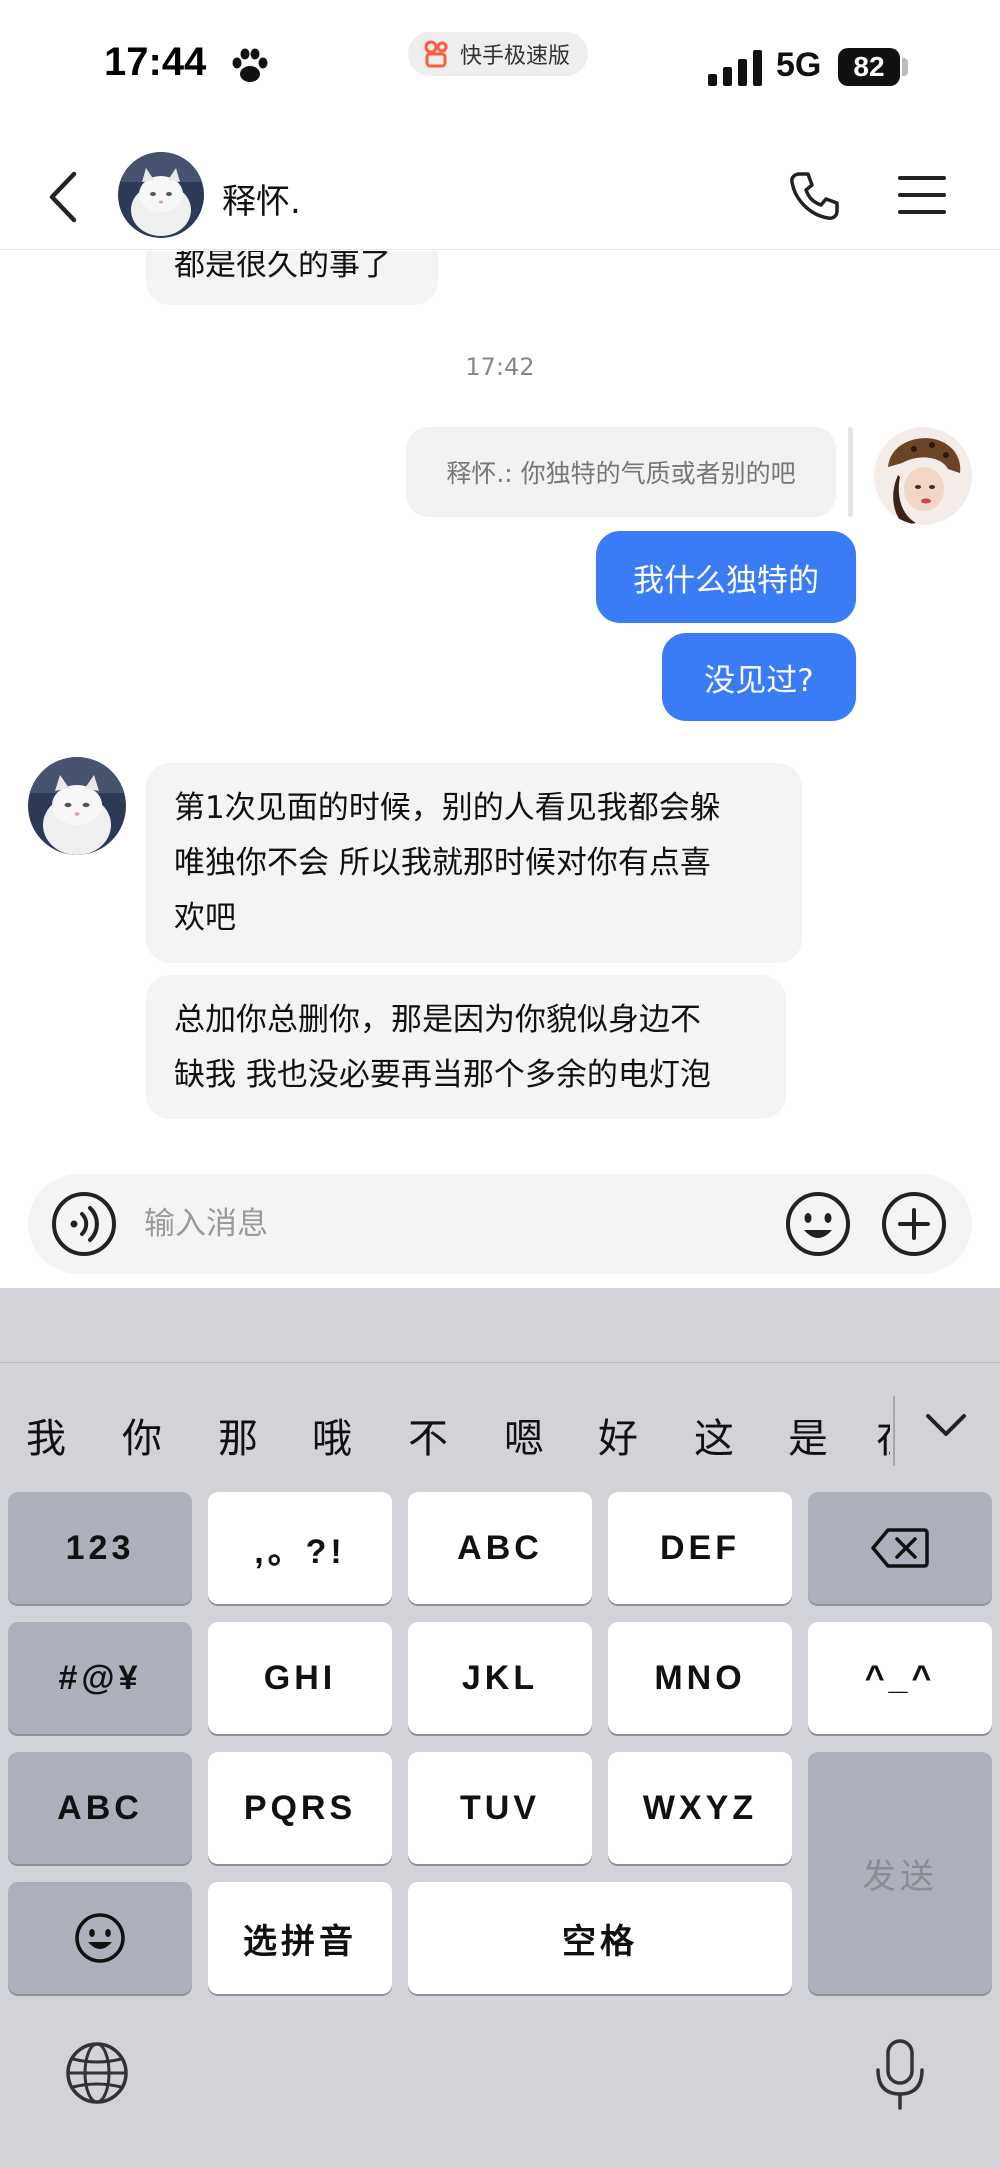  What do you see at coordinates (300, 1678) in the screenshot?
I see `key-ghi: GHI` at bounding box center [300, 1678].